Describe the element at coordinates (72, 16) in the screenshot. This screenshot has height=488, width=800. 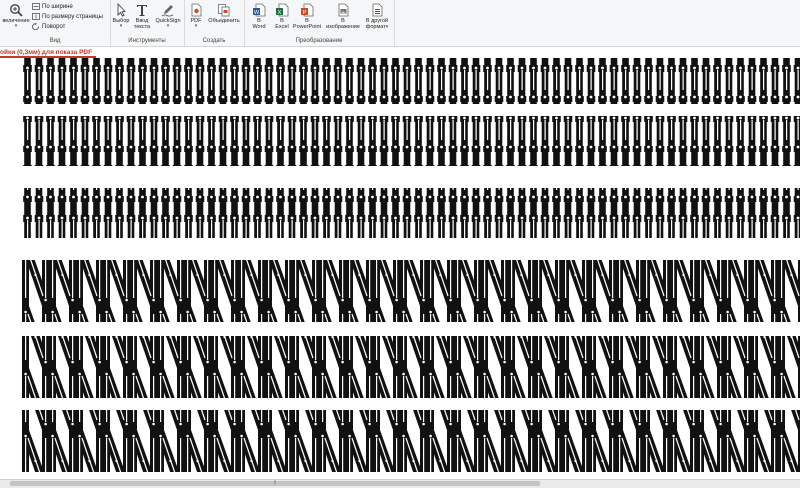
I see `fit-page-label: По размеру страницы` at that location.